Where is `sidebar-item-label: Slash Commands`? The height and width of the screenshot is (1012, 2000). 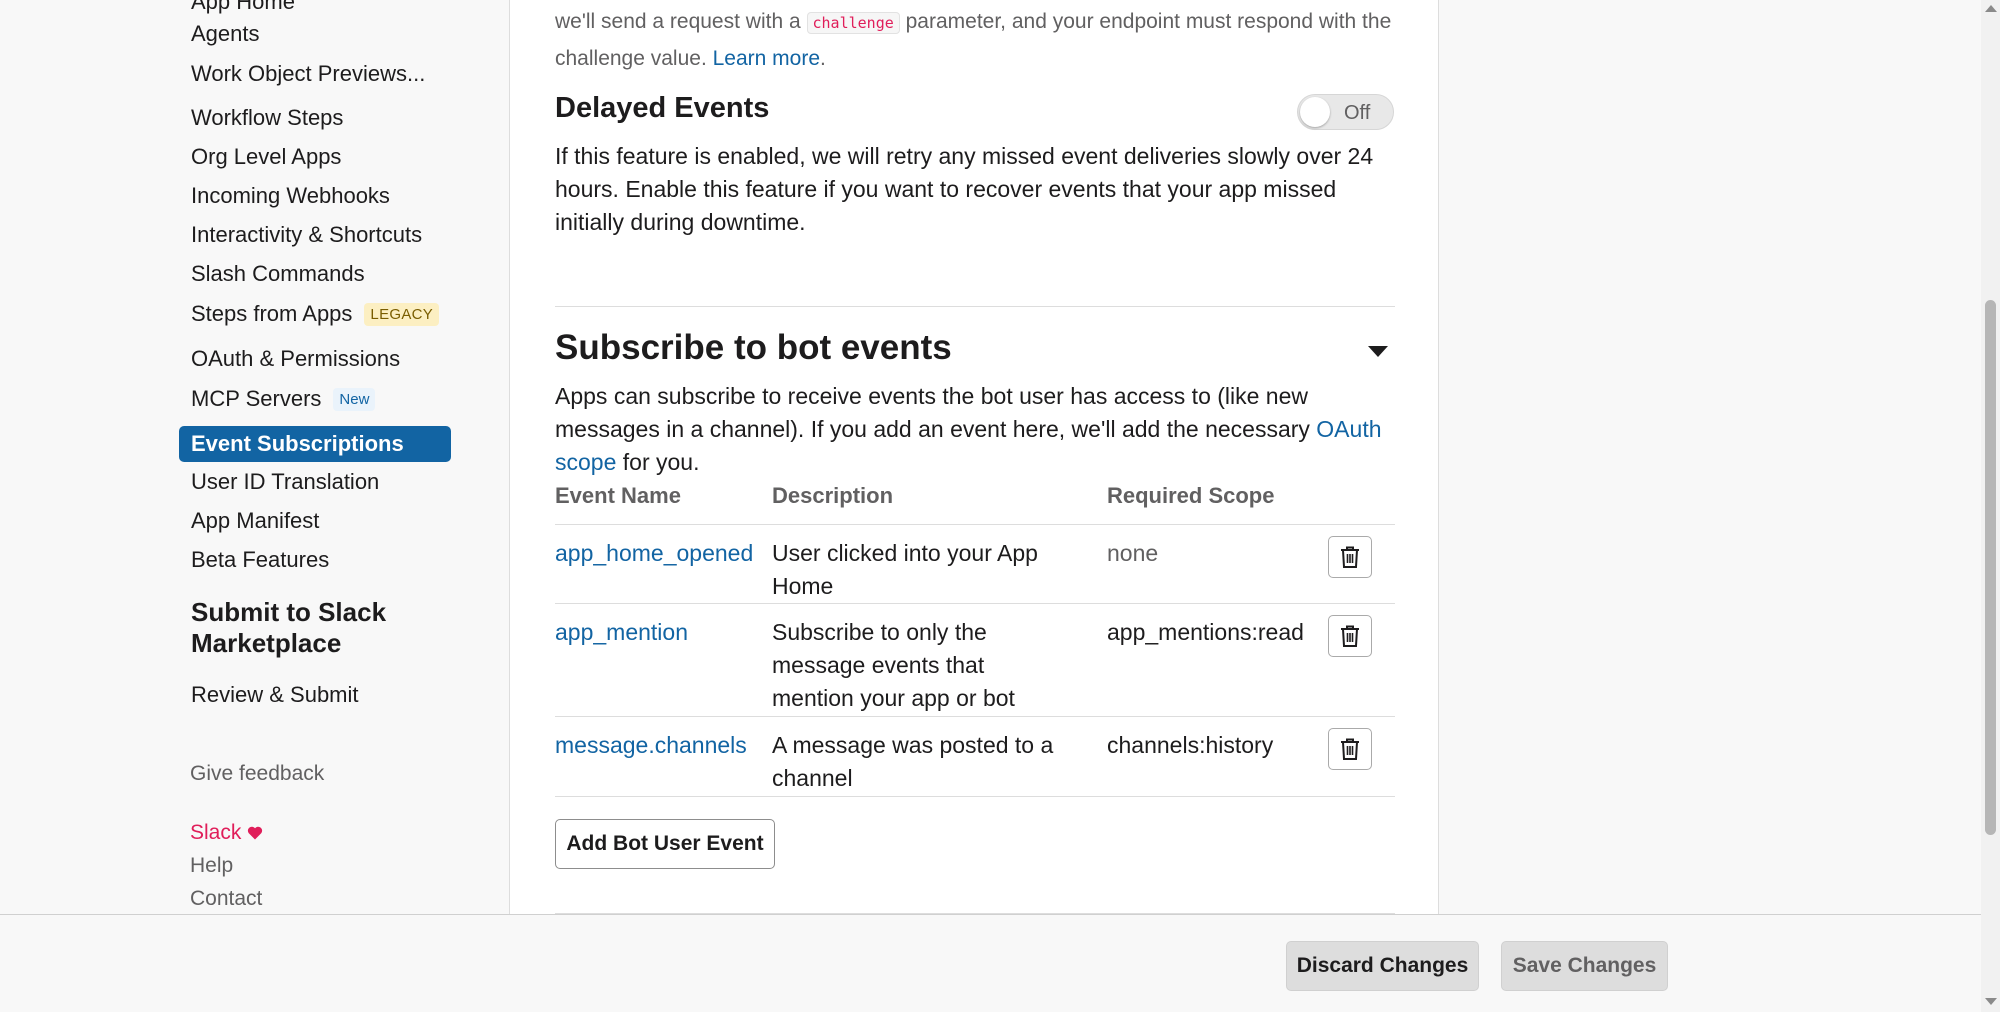
sidebar-item-label: Slash Commands is located at coordinates (278, 273).